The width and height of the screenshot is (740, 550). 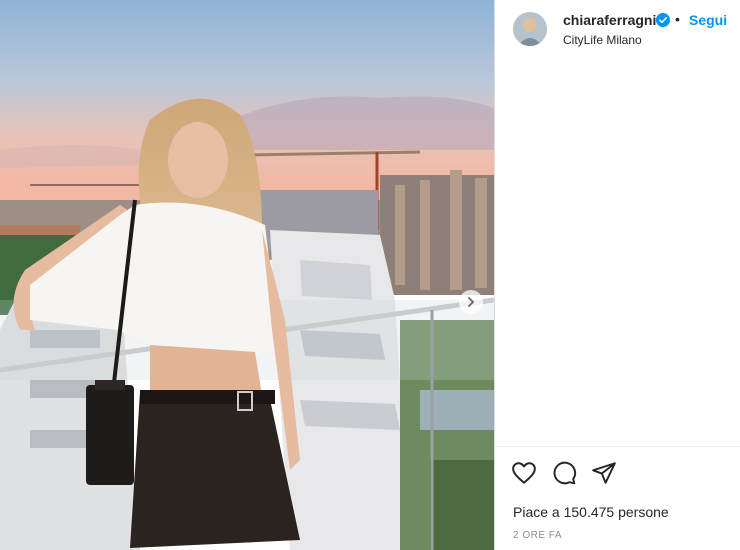 I want to click on avatar, so click(x=530, y=29).